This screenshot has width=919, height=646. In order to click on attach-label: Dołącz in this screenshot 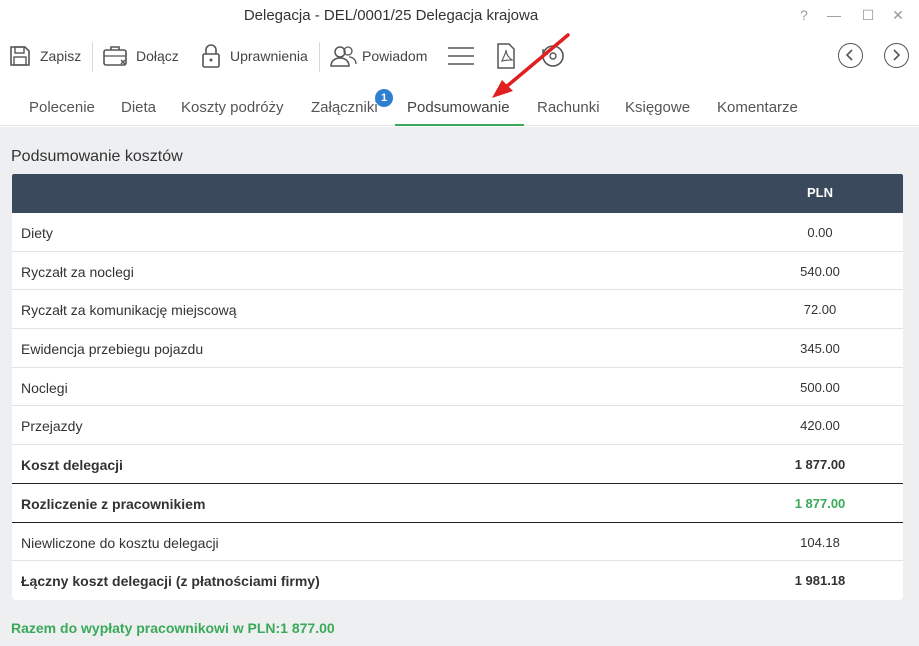, I will do `click(157, 56)`.